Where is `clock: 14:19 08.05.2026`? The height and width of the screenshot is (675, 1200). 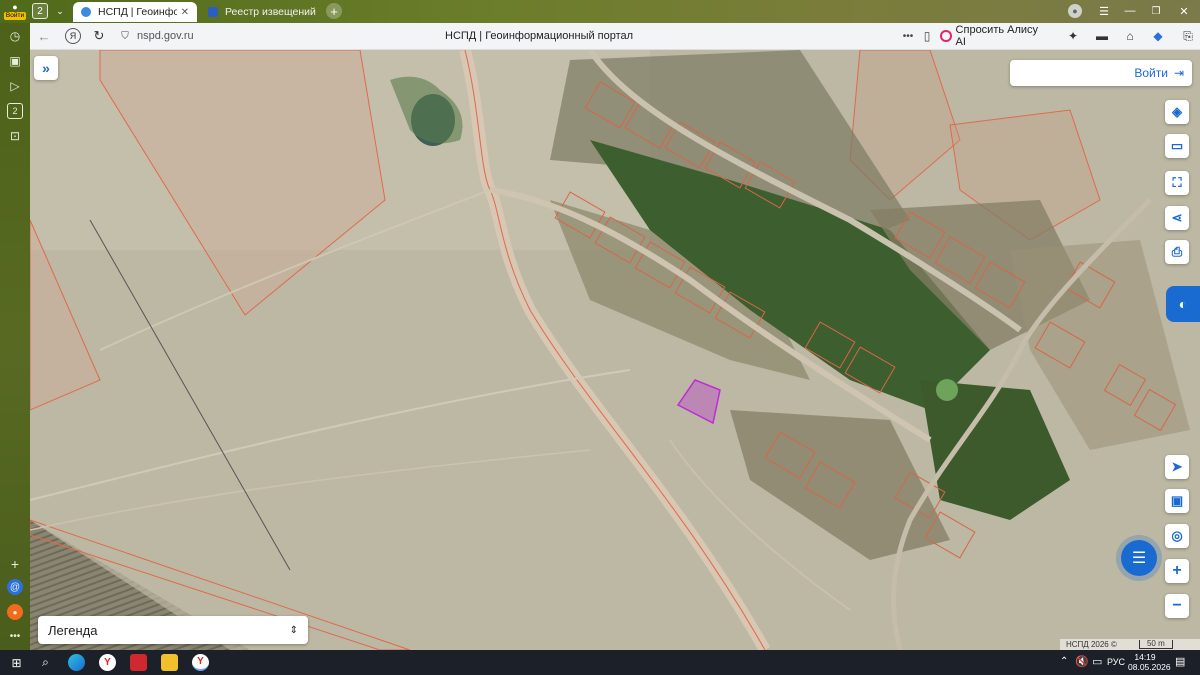 clock: 14:19 08.05.2026 is located at coordinates (1149, 662).